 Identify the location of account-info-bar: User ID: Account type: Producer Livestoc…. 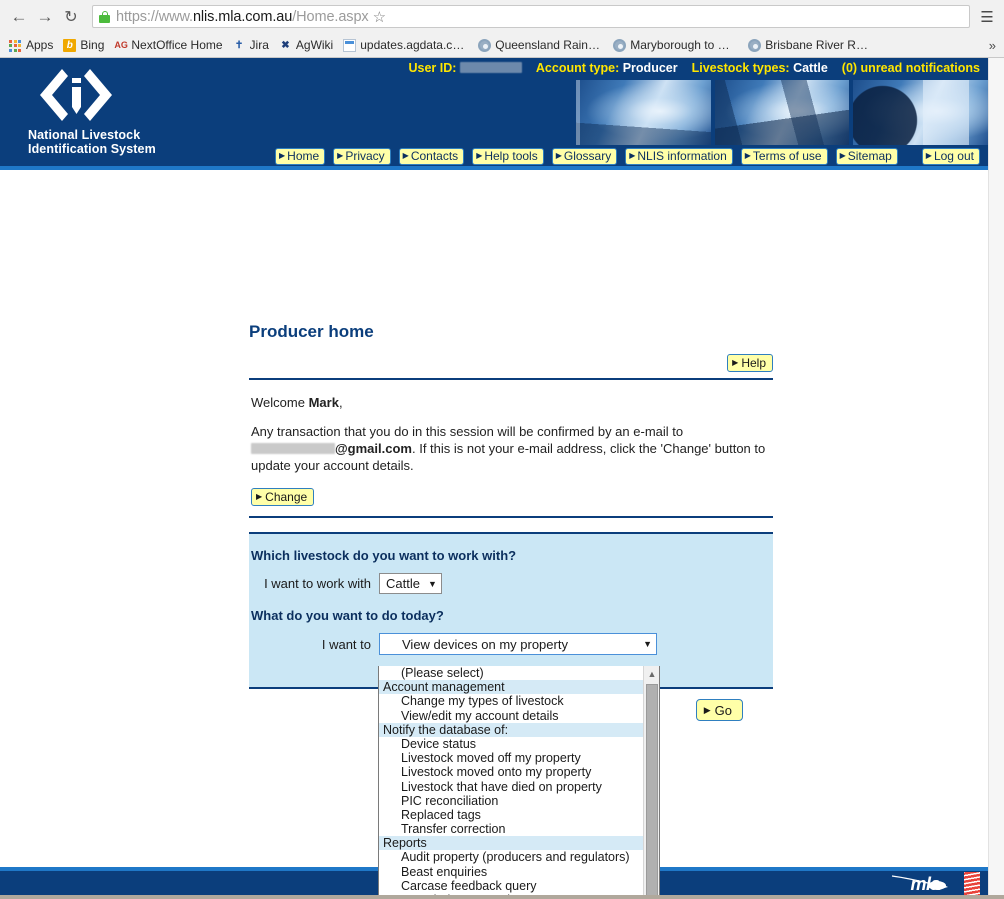
(494, 68).